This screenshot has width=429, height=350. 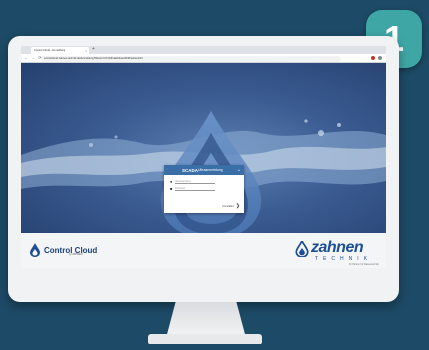 I want to click on browser-tab: Control Cloud - Anmeldung ×, so click(x=60, y=50).